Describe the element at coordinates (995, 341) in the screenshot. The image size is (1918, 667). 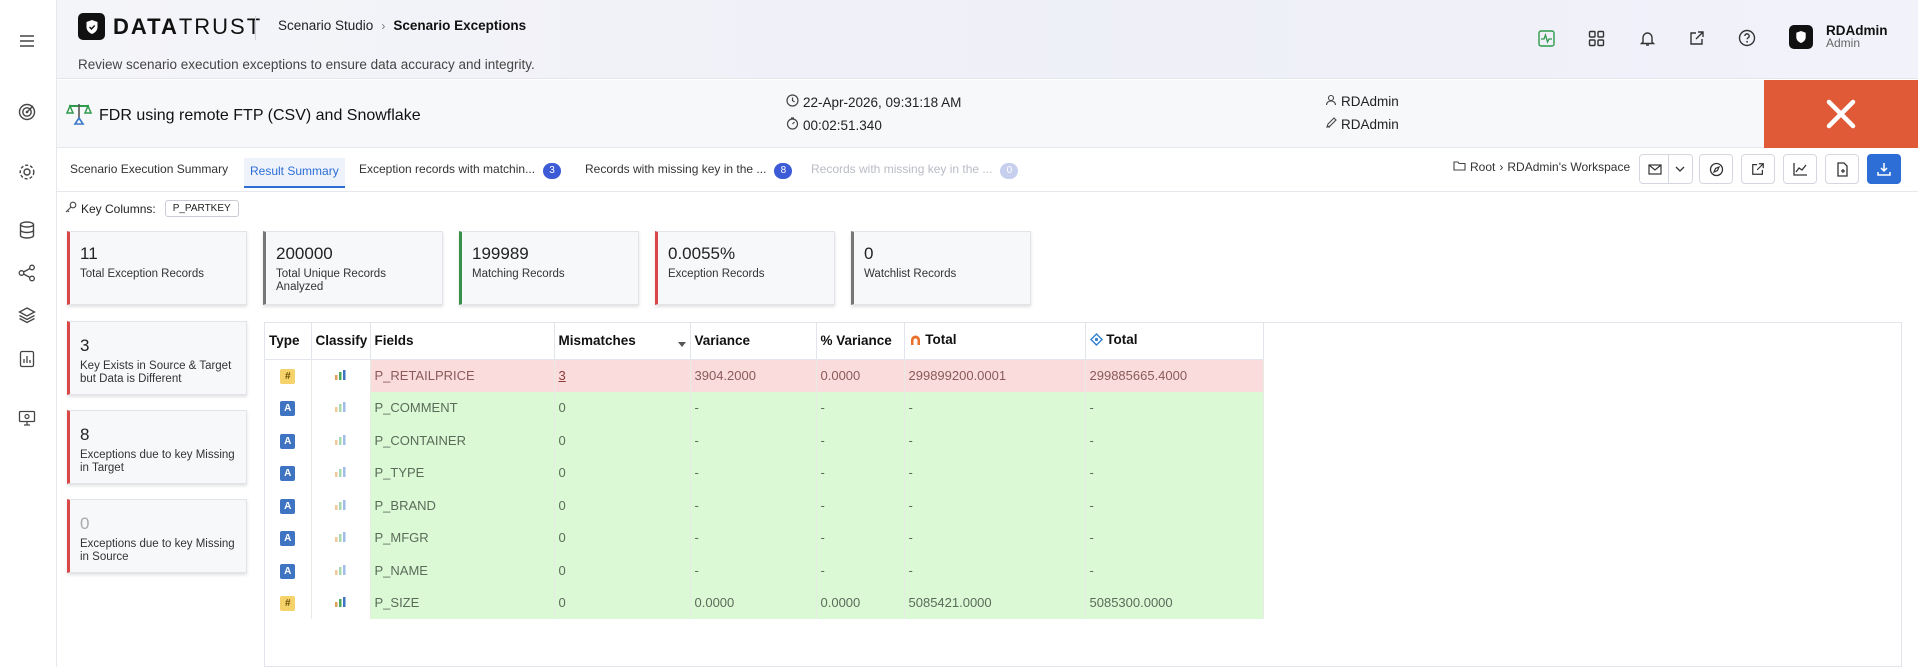
I see `col-total-source: Total` at that location.